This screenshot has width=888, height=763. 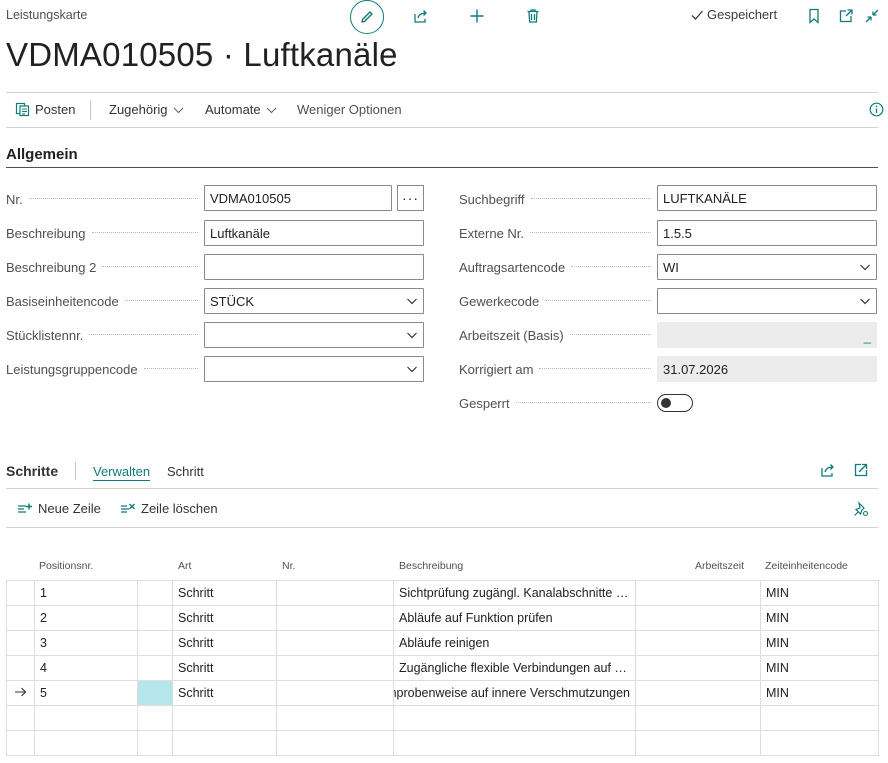 I want to click on new-button, so click(x=477, y=16).